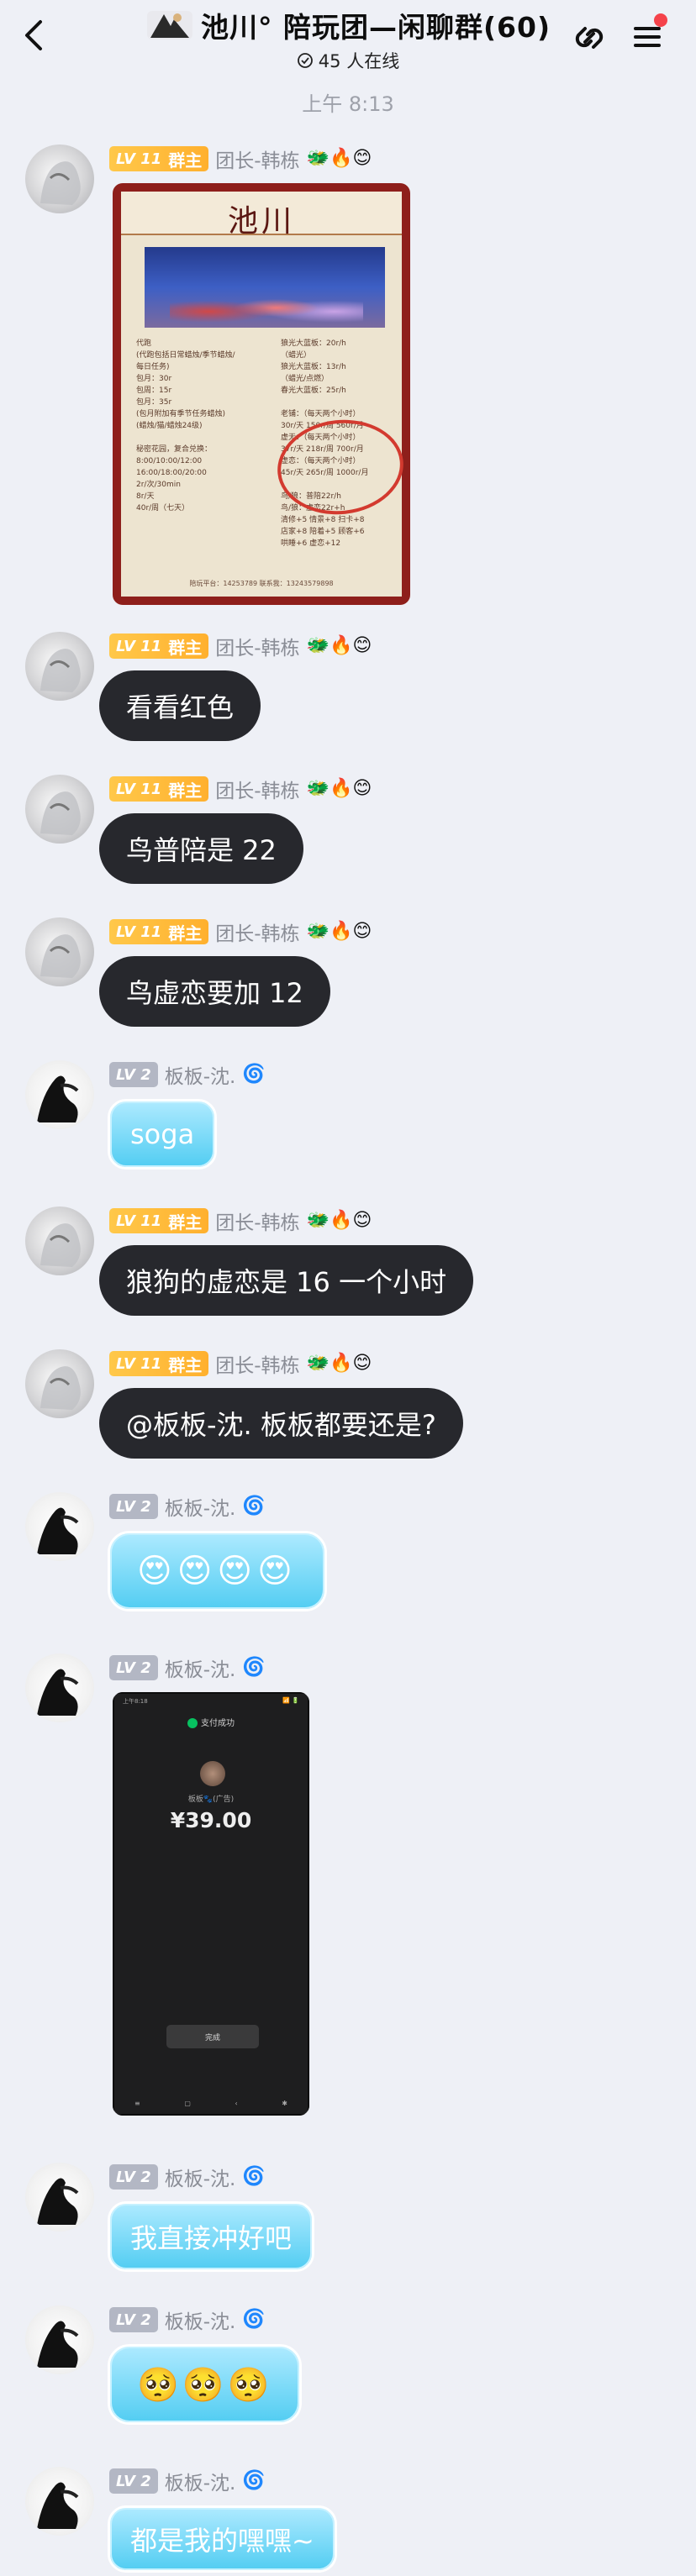  I want to click on payment-success-label: 支付成功, so click(211, 1722).